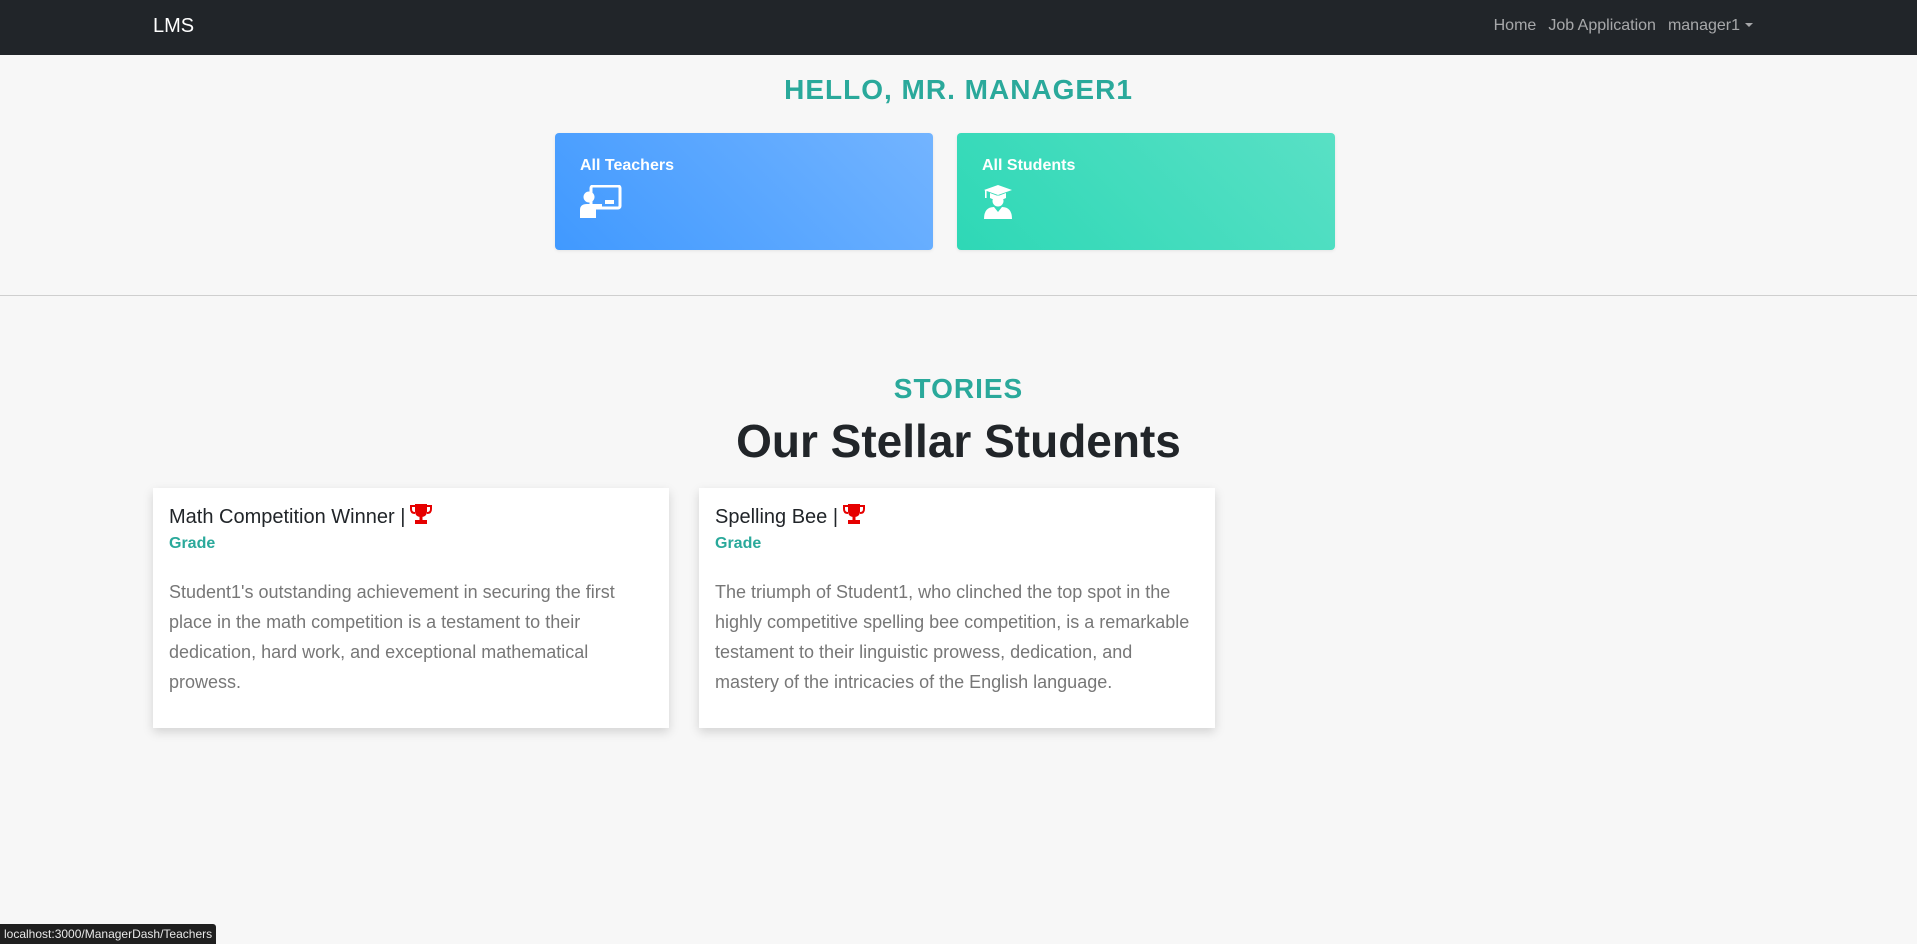  What do you see at coordinates (1703, 25) in the screenshot?
I see `user-menu-label: manager1` at bounding box center [1703, 25].